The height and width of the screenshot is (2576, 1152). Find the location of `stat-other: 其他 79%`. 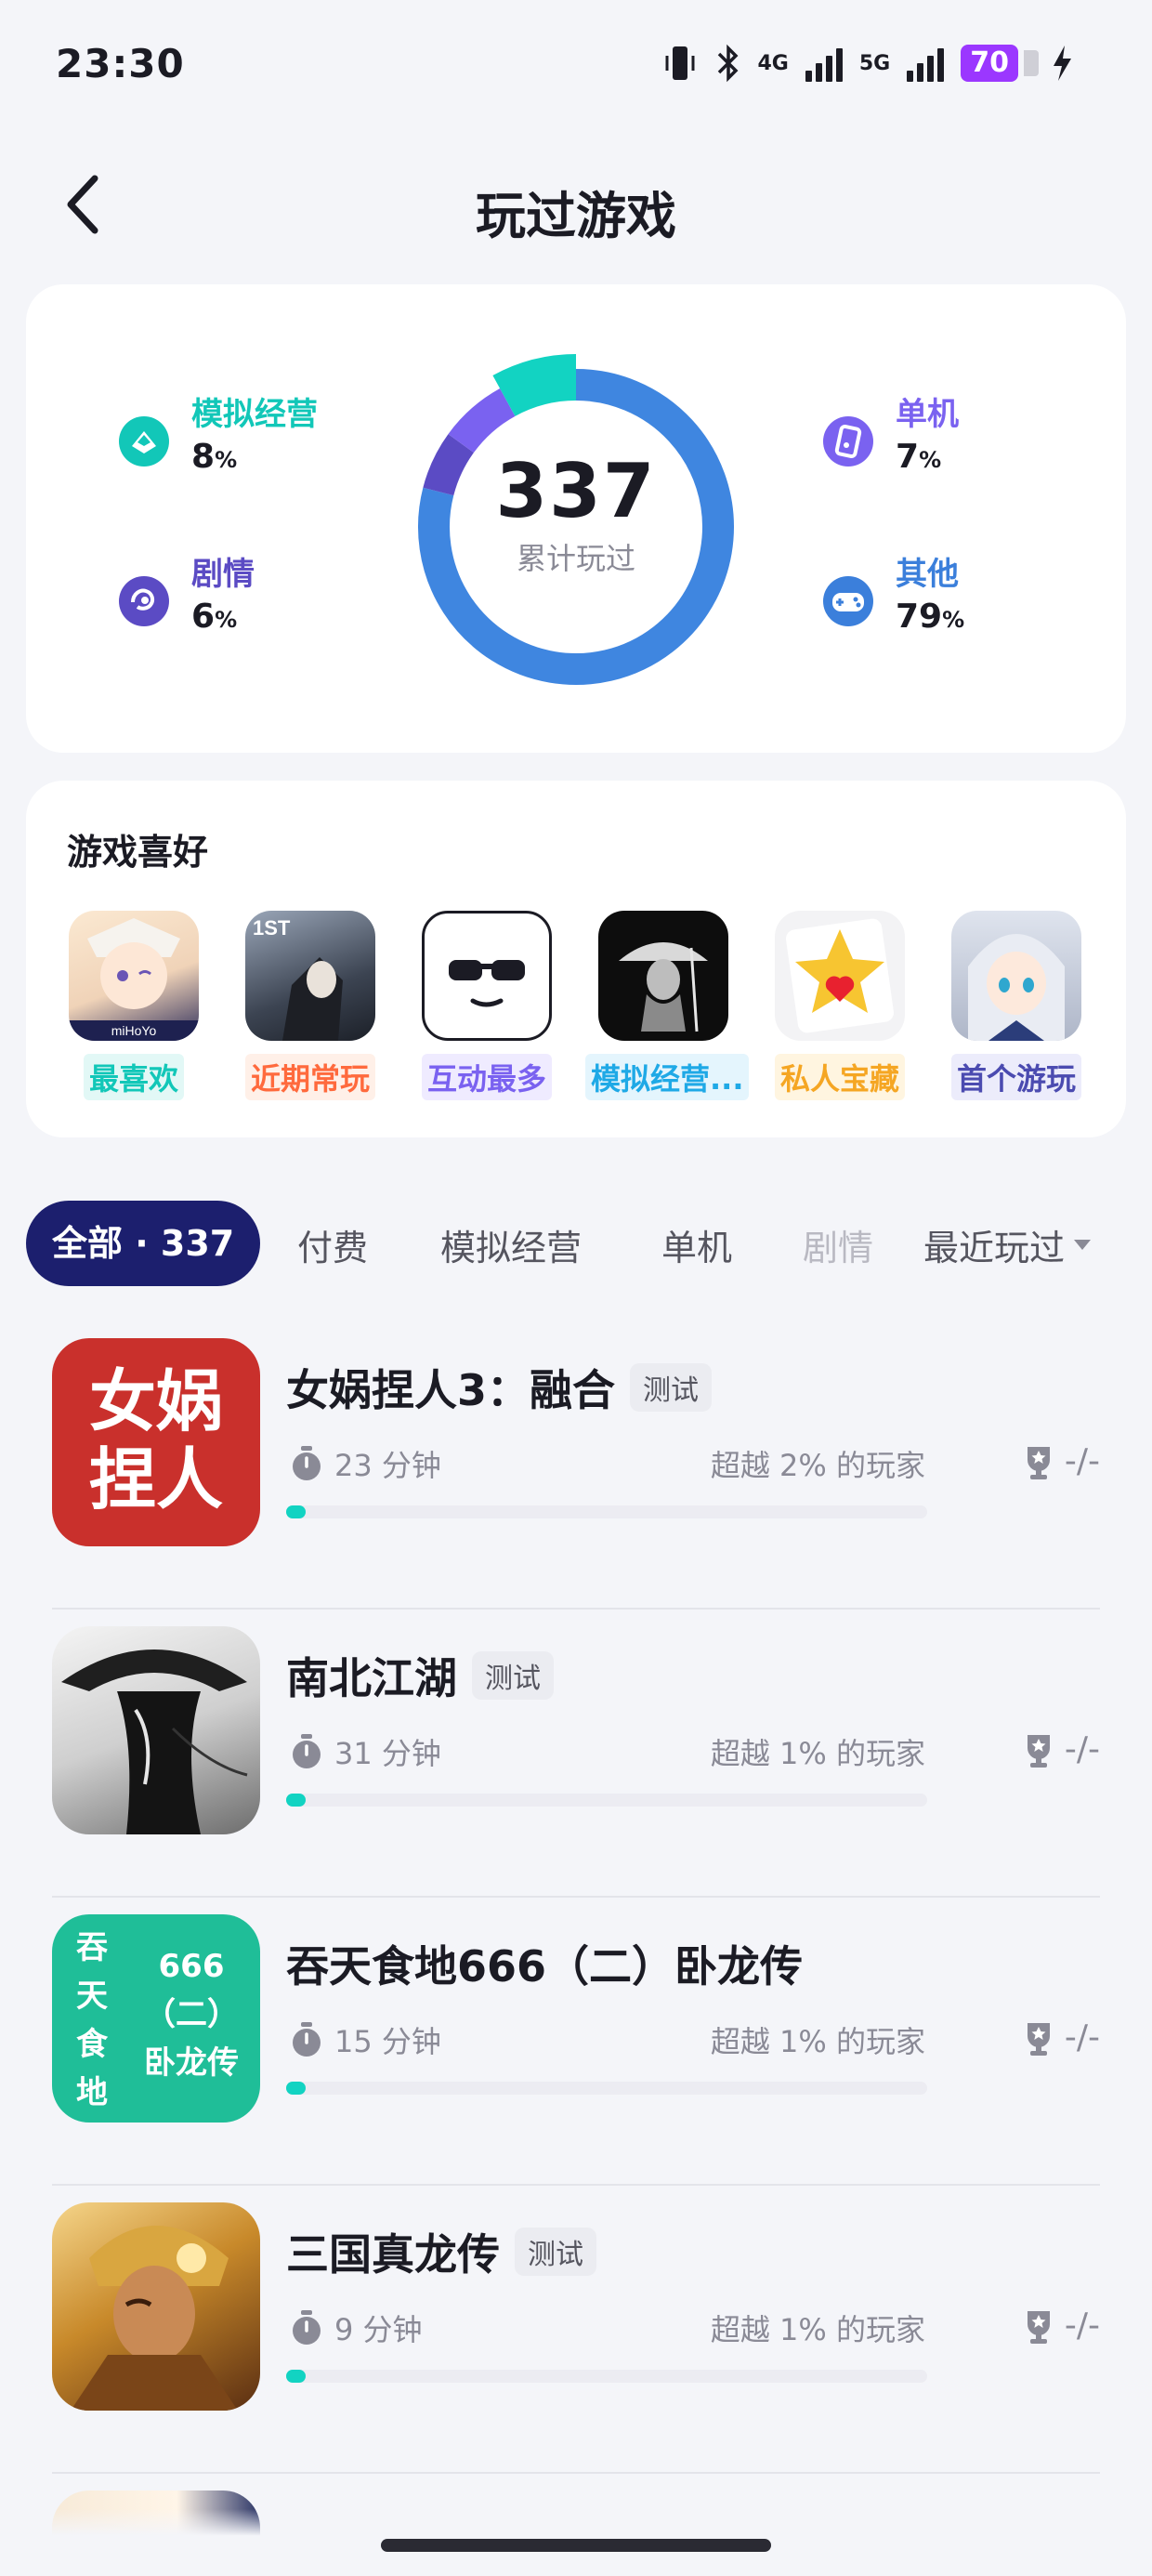

stat-other: 其他 79% is located at coordinates (892, 598).